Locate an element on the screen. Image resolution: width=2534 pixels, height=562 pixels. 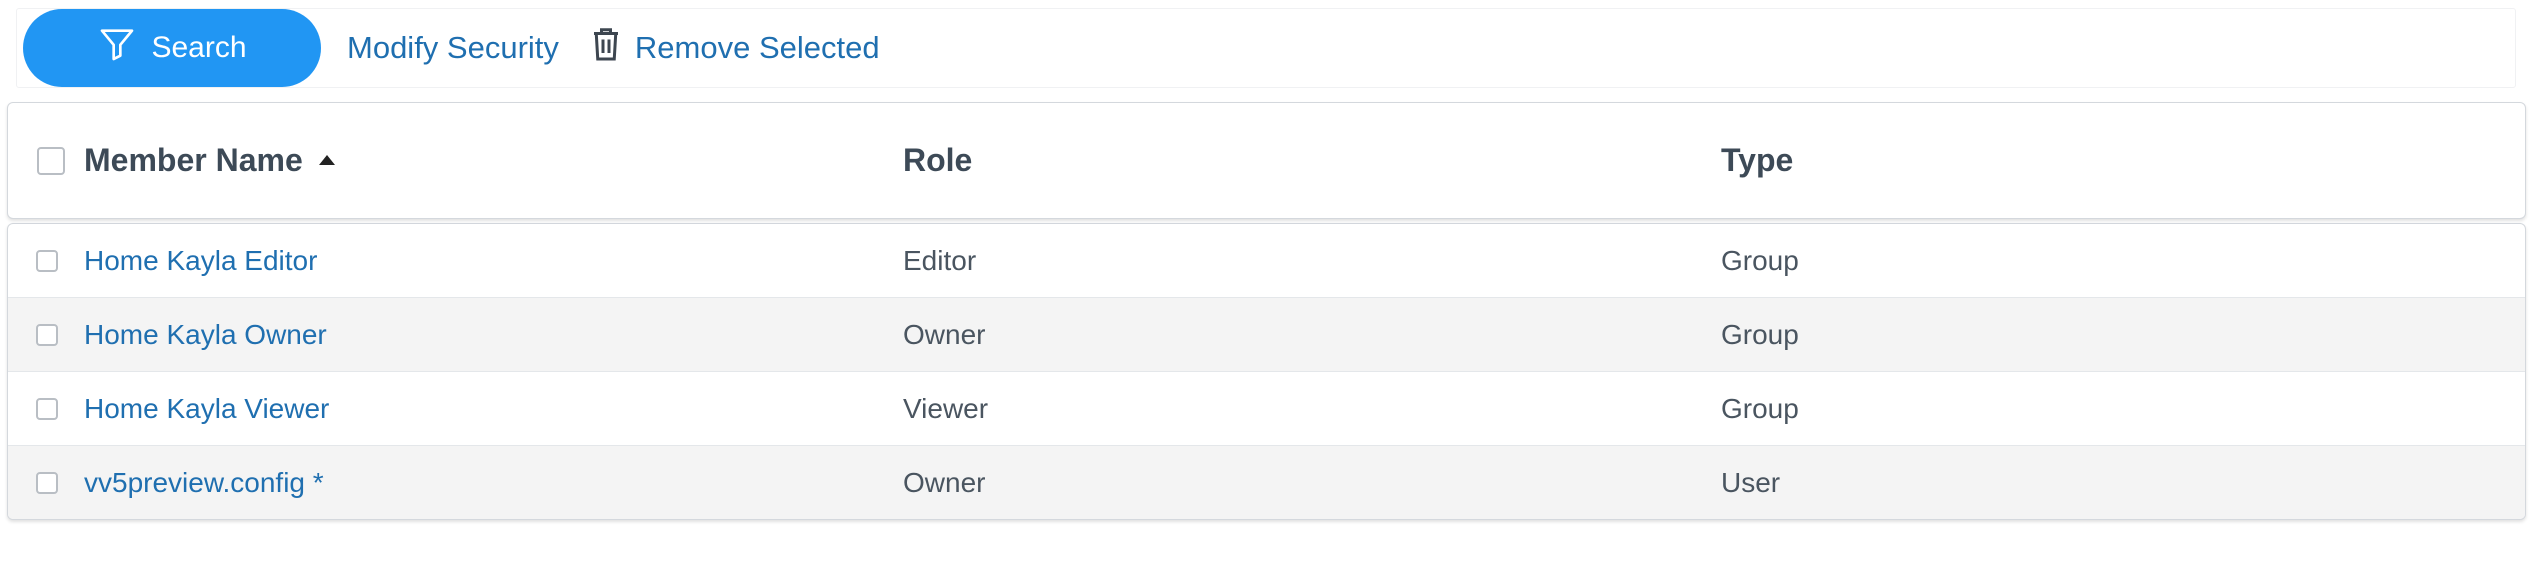
toolbar: Search Modify Security Remove Selected is located at coordinates (1266, 48).